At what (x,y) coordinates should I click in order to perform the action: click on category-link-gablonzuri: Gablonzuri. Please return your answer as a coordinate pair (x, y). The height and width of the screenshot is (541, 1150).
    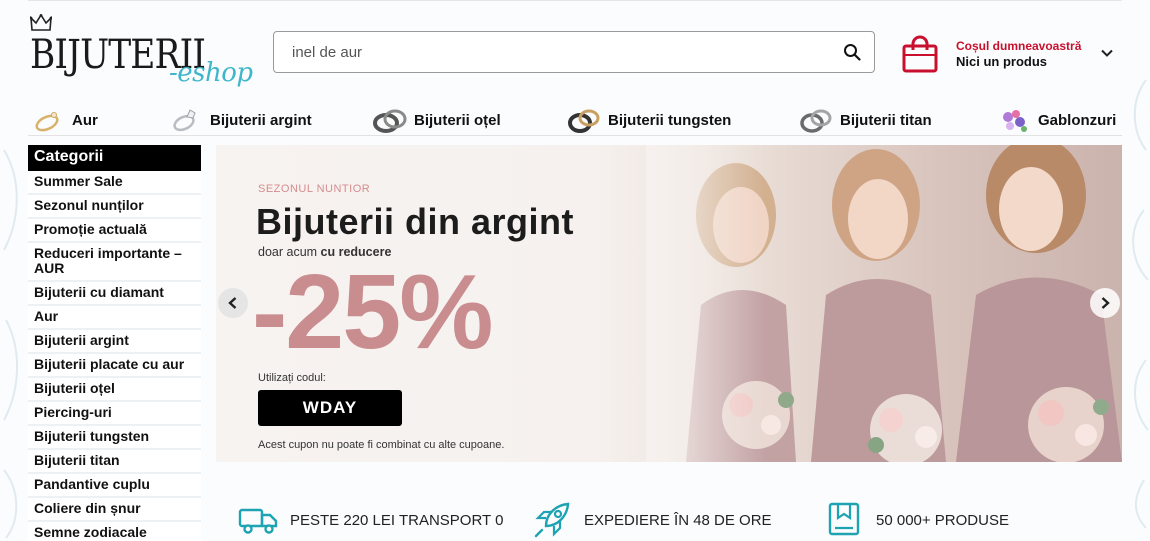
    Looking at the image, I should click on (1056, 120).